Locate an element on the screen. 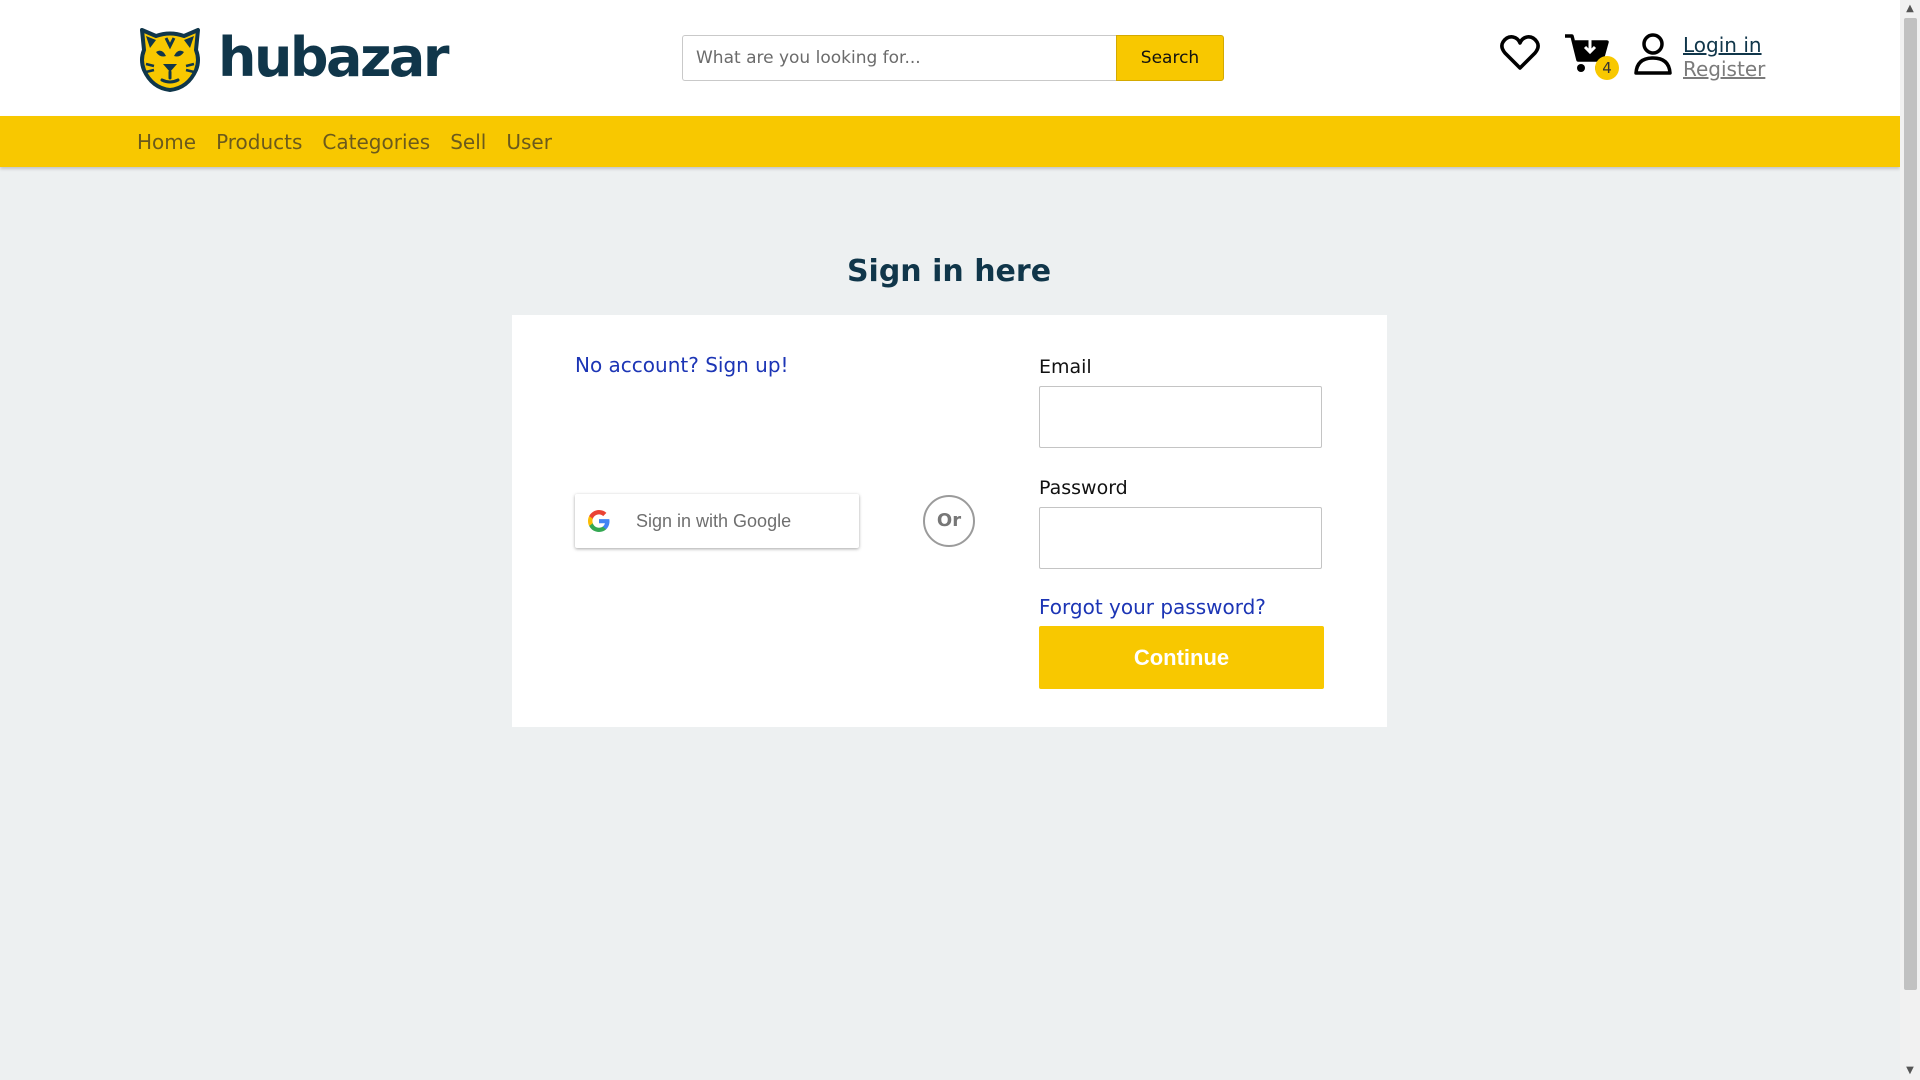 The image size is (1920, 1080). search-bar: Search is located at coordinates (953, 58).